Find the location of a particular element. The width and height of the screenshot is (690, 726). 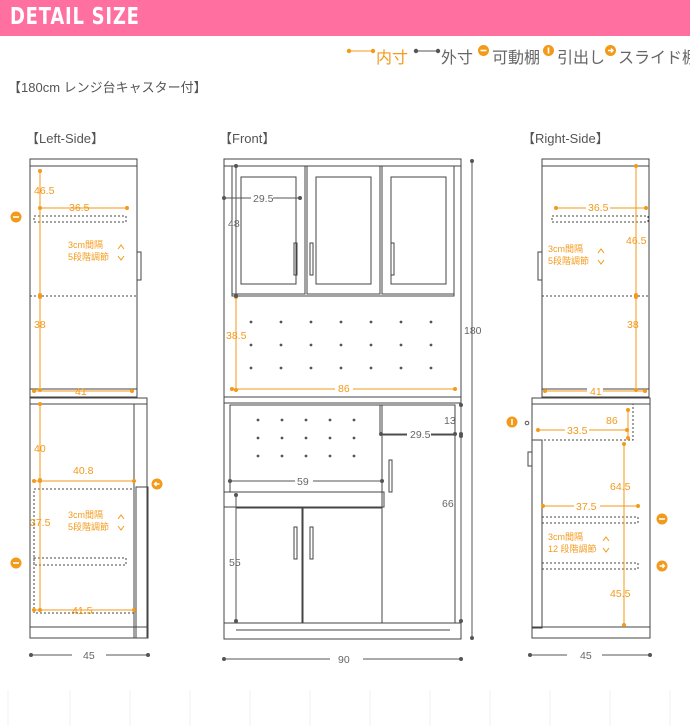

right-dim-label: 38 is located at coordinates (633, 325).